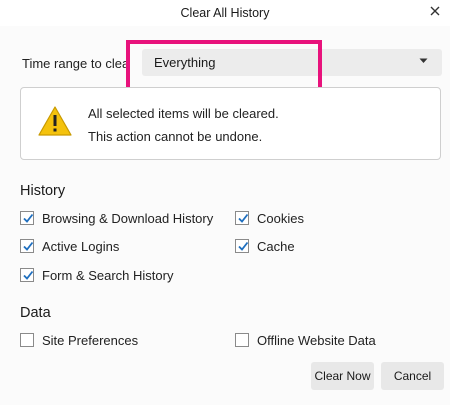  Describe the element at coordinates (55, 121) in the screenshot. I see `warning-icon` at that location.